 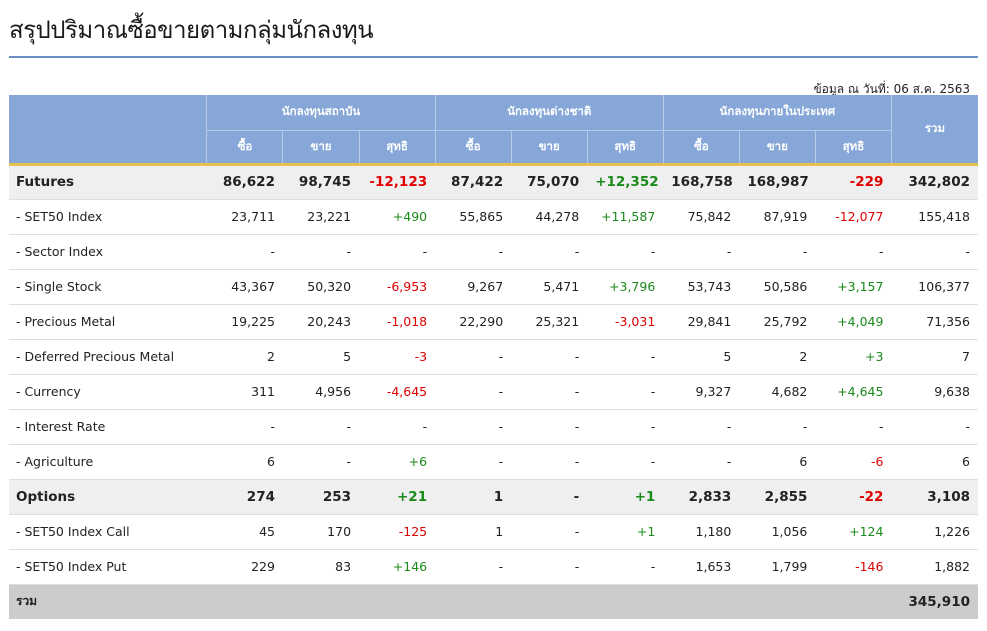 What do you see at coordinates (108, 287) in the screenshot?
I see `row-label: - Single Stock` at bounding box center [108, 287].